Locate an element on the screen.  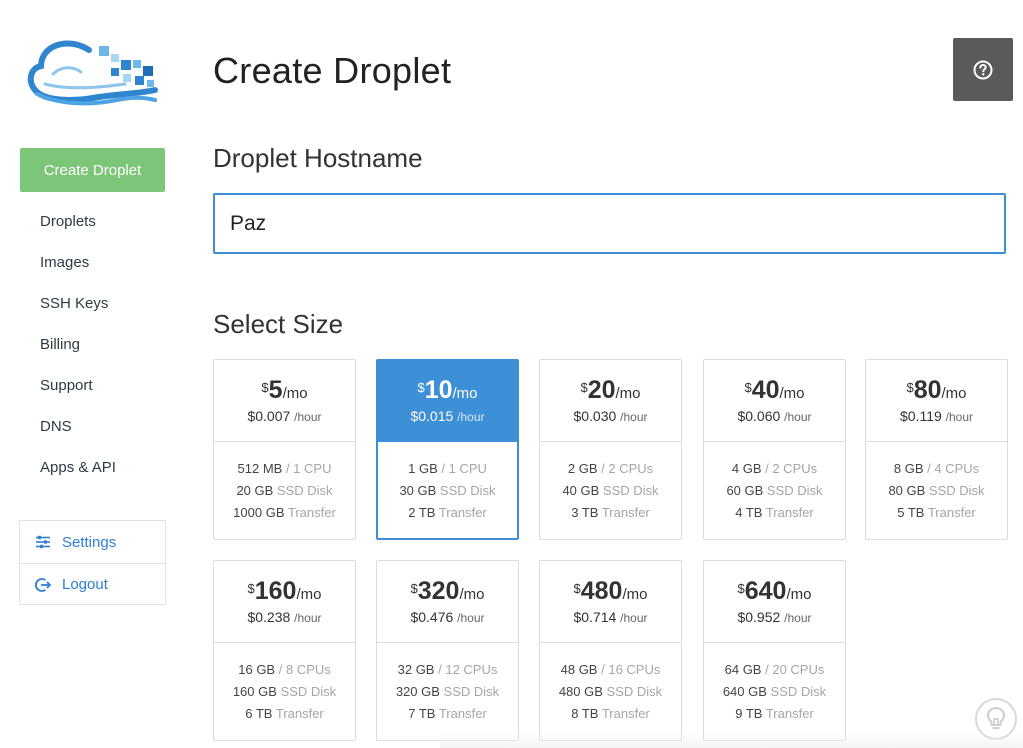
transfer-value: 7 TB is located at coordinates (422, 713).